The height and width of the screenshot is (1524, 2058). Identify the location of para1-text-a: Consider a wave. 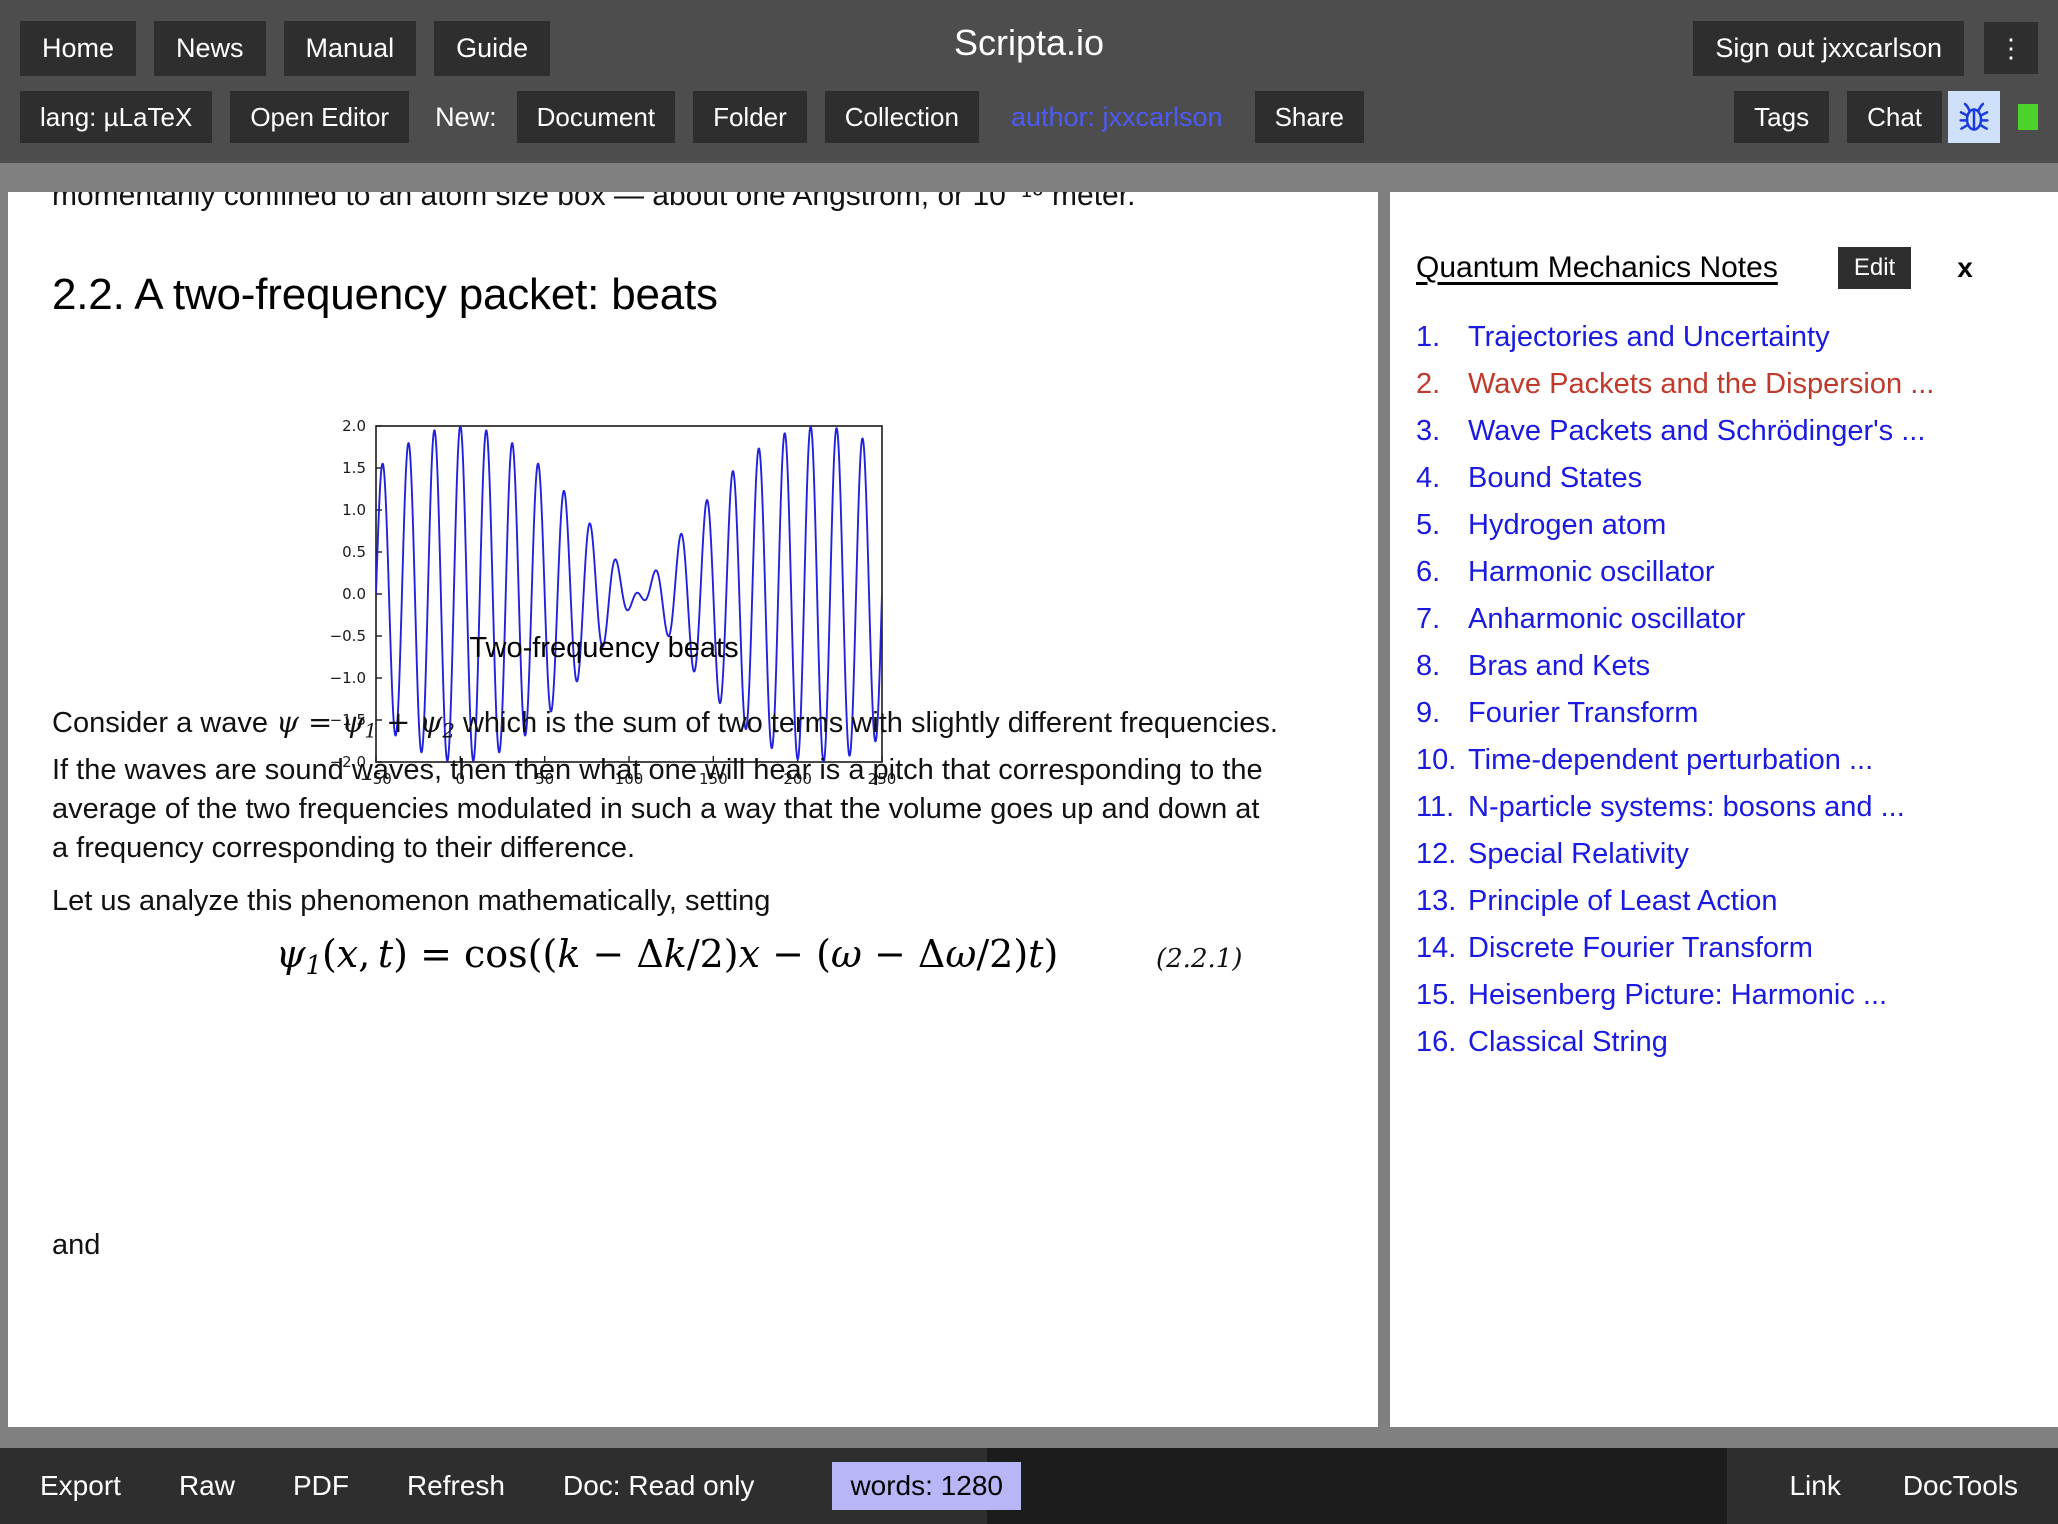
(164, 723).